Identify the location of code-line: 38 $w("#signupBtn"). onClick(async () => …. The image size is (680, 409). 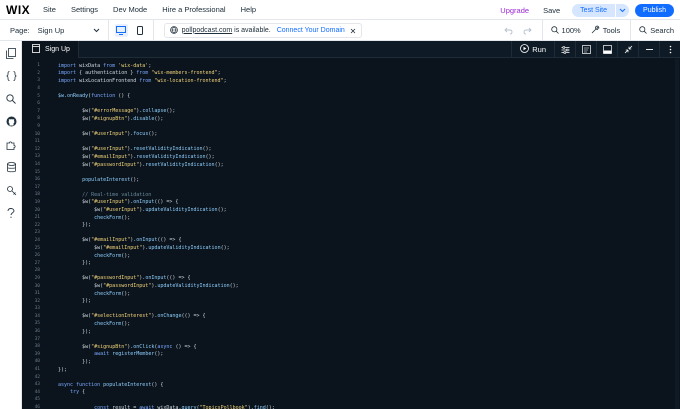
(351, 347).